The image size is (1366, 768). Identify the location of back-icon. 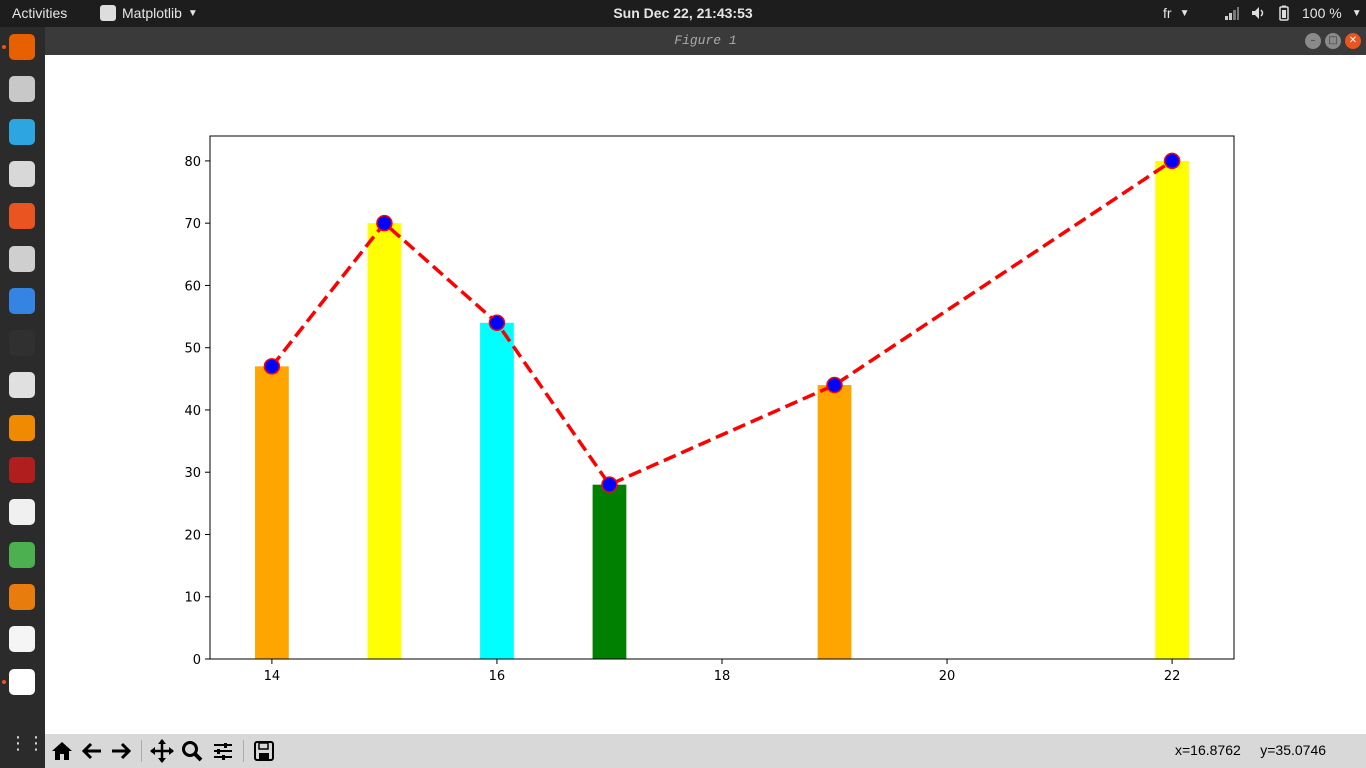
(91, 751).